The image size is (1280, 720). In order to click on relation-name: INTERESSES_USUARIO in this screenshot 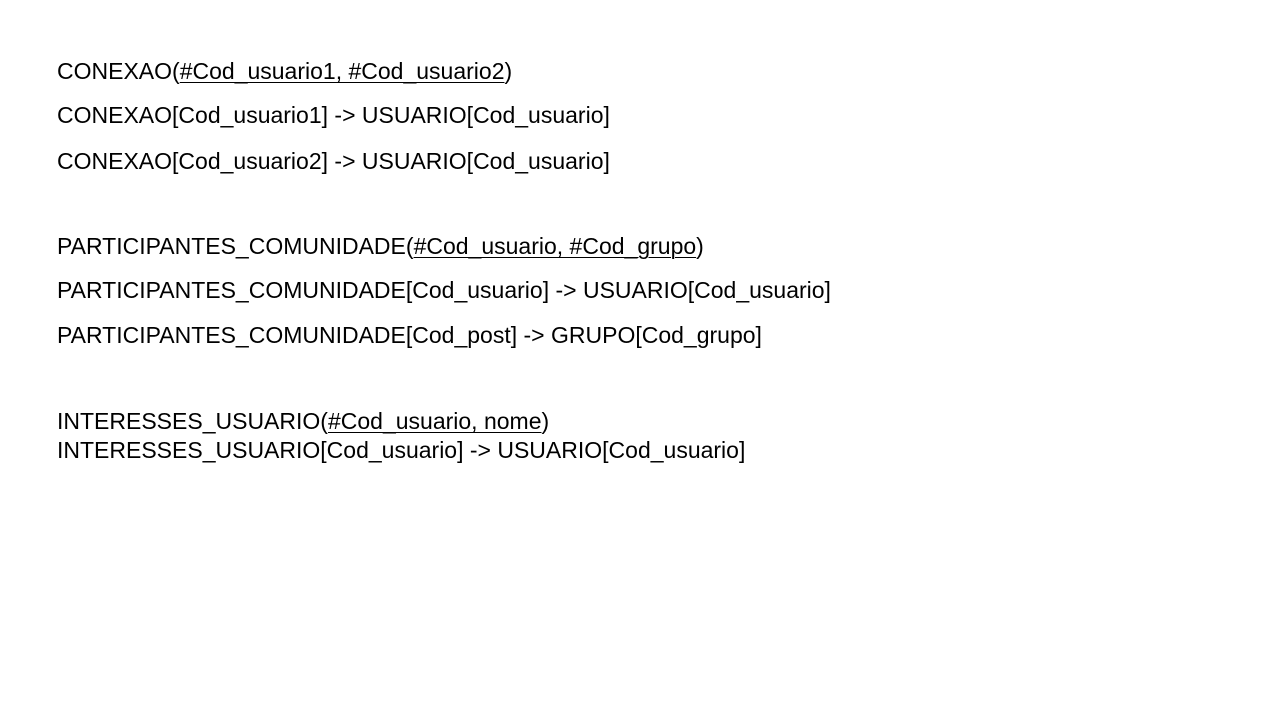, I will do `click(189, 421)`.